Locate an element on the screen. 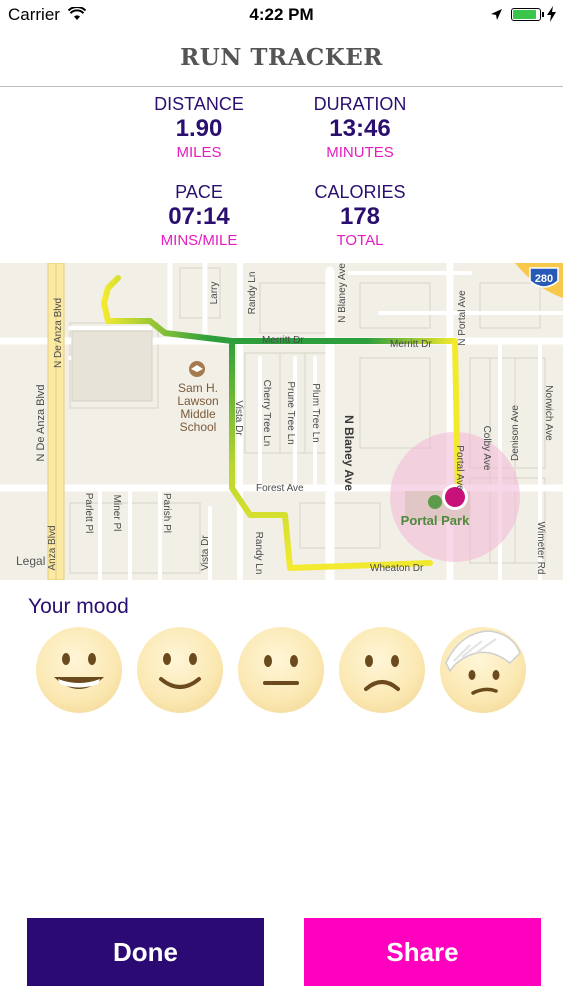  stat-value: 178 is located at coordinates (360, 216).